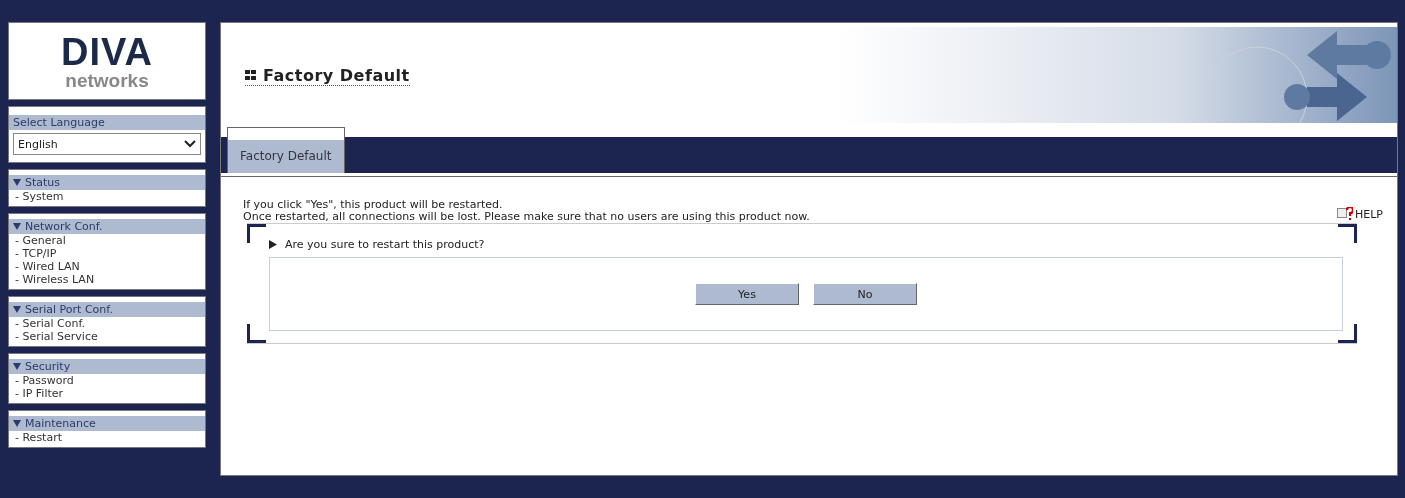 This screenshot has height=498, width=1405. Describe the element at coordinates (107, 323) in the screenshot. I see `sidebar-item: - Serial Conf.` at that location.